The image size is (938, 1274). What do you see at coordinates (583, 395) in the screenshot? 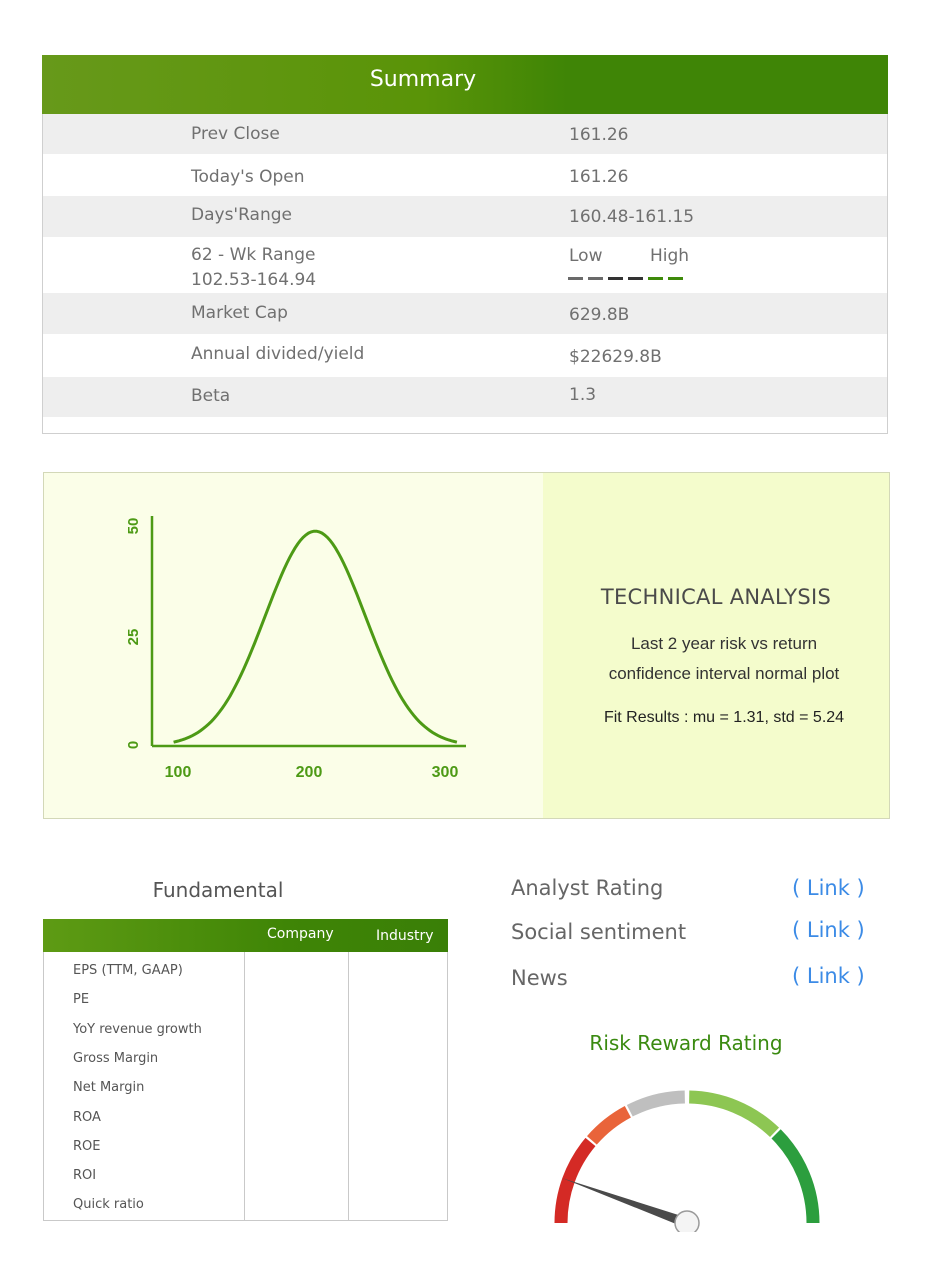
I see `row-value: 1.3` at bounding box center [583, 395].